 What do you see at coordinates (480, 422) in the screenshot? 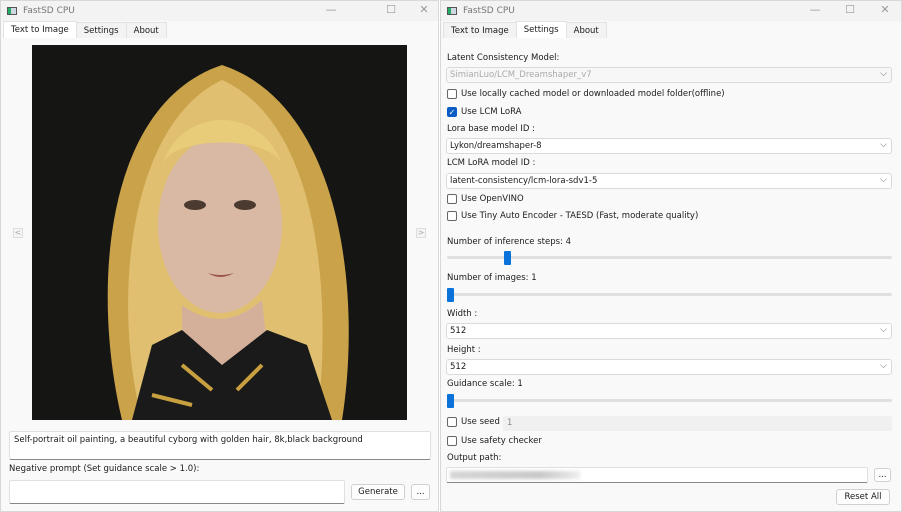
I see `use-seed-label: Use seed` at bounding box center [480, 422].